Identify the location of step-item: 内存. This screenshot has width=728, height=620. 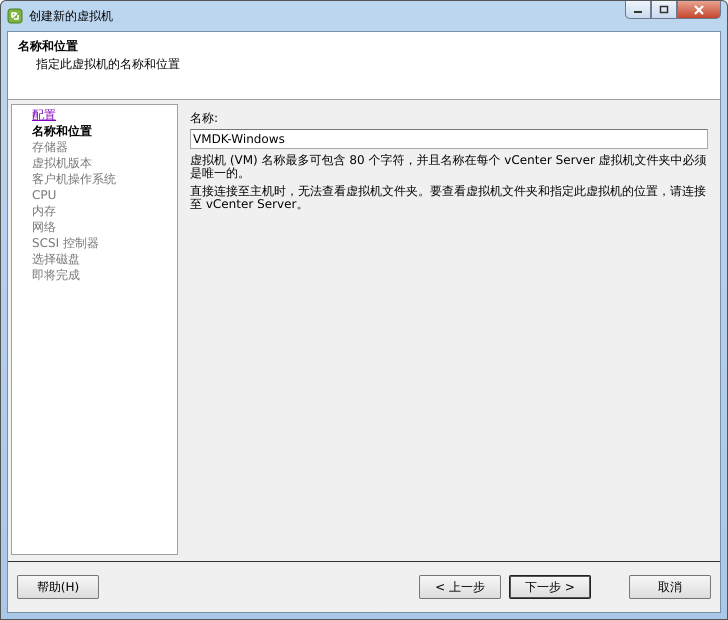
(44, 211).